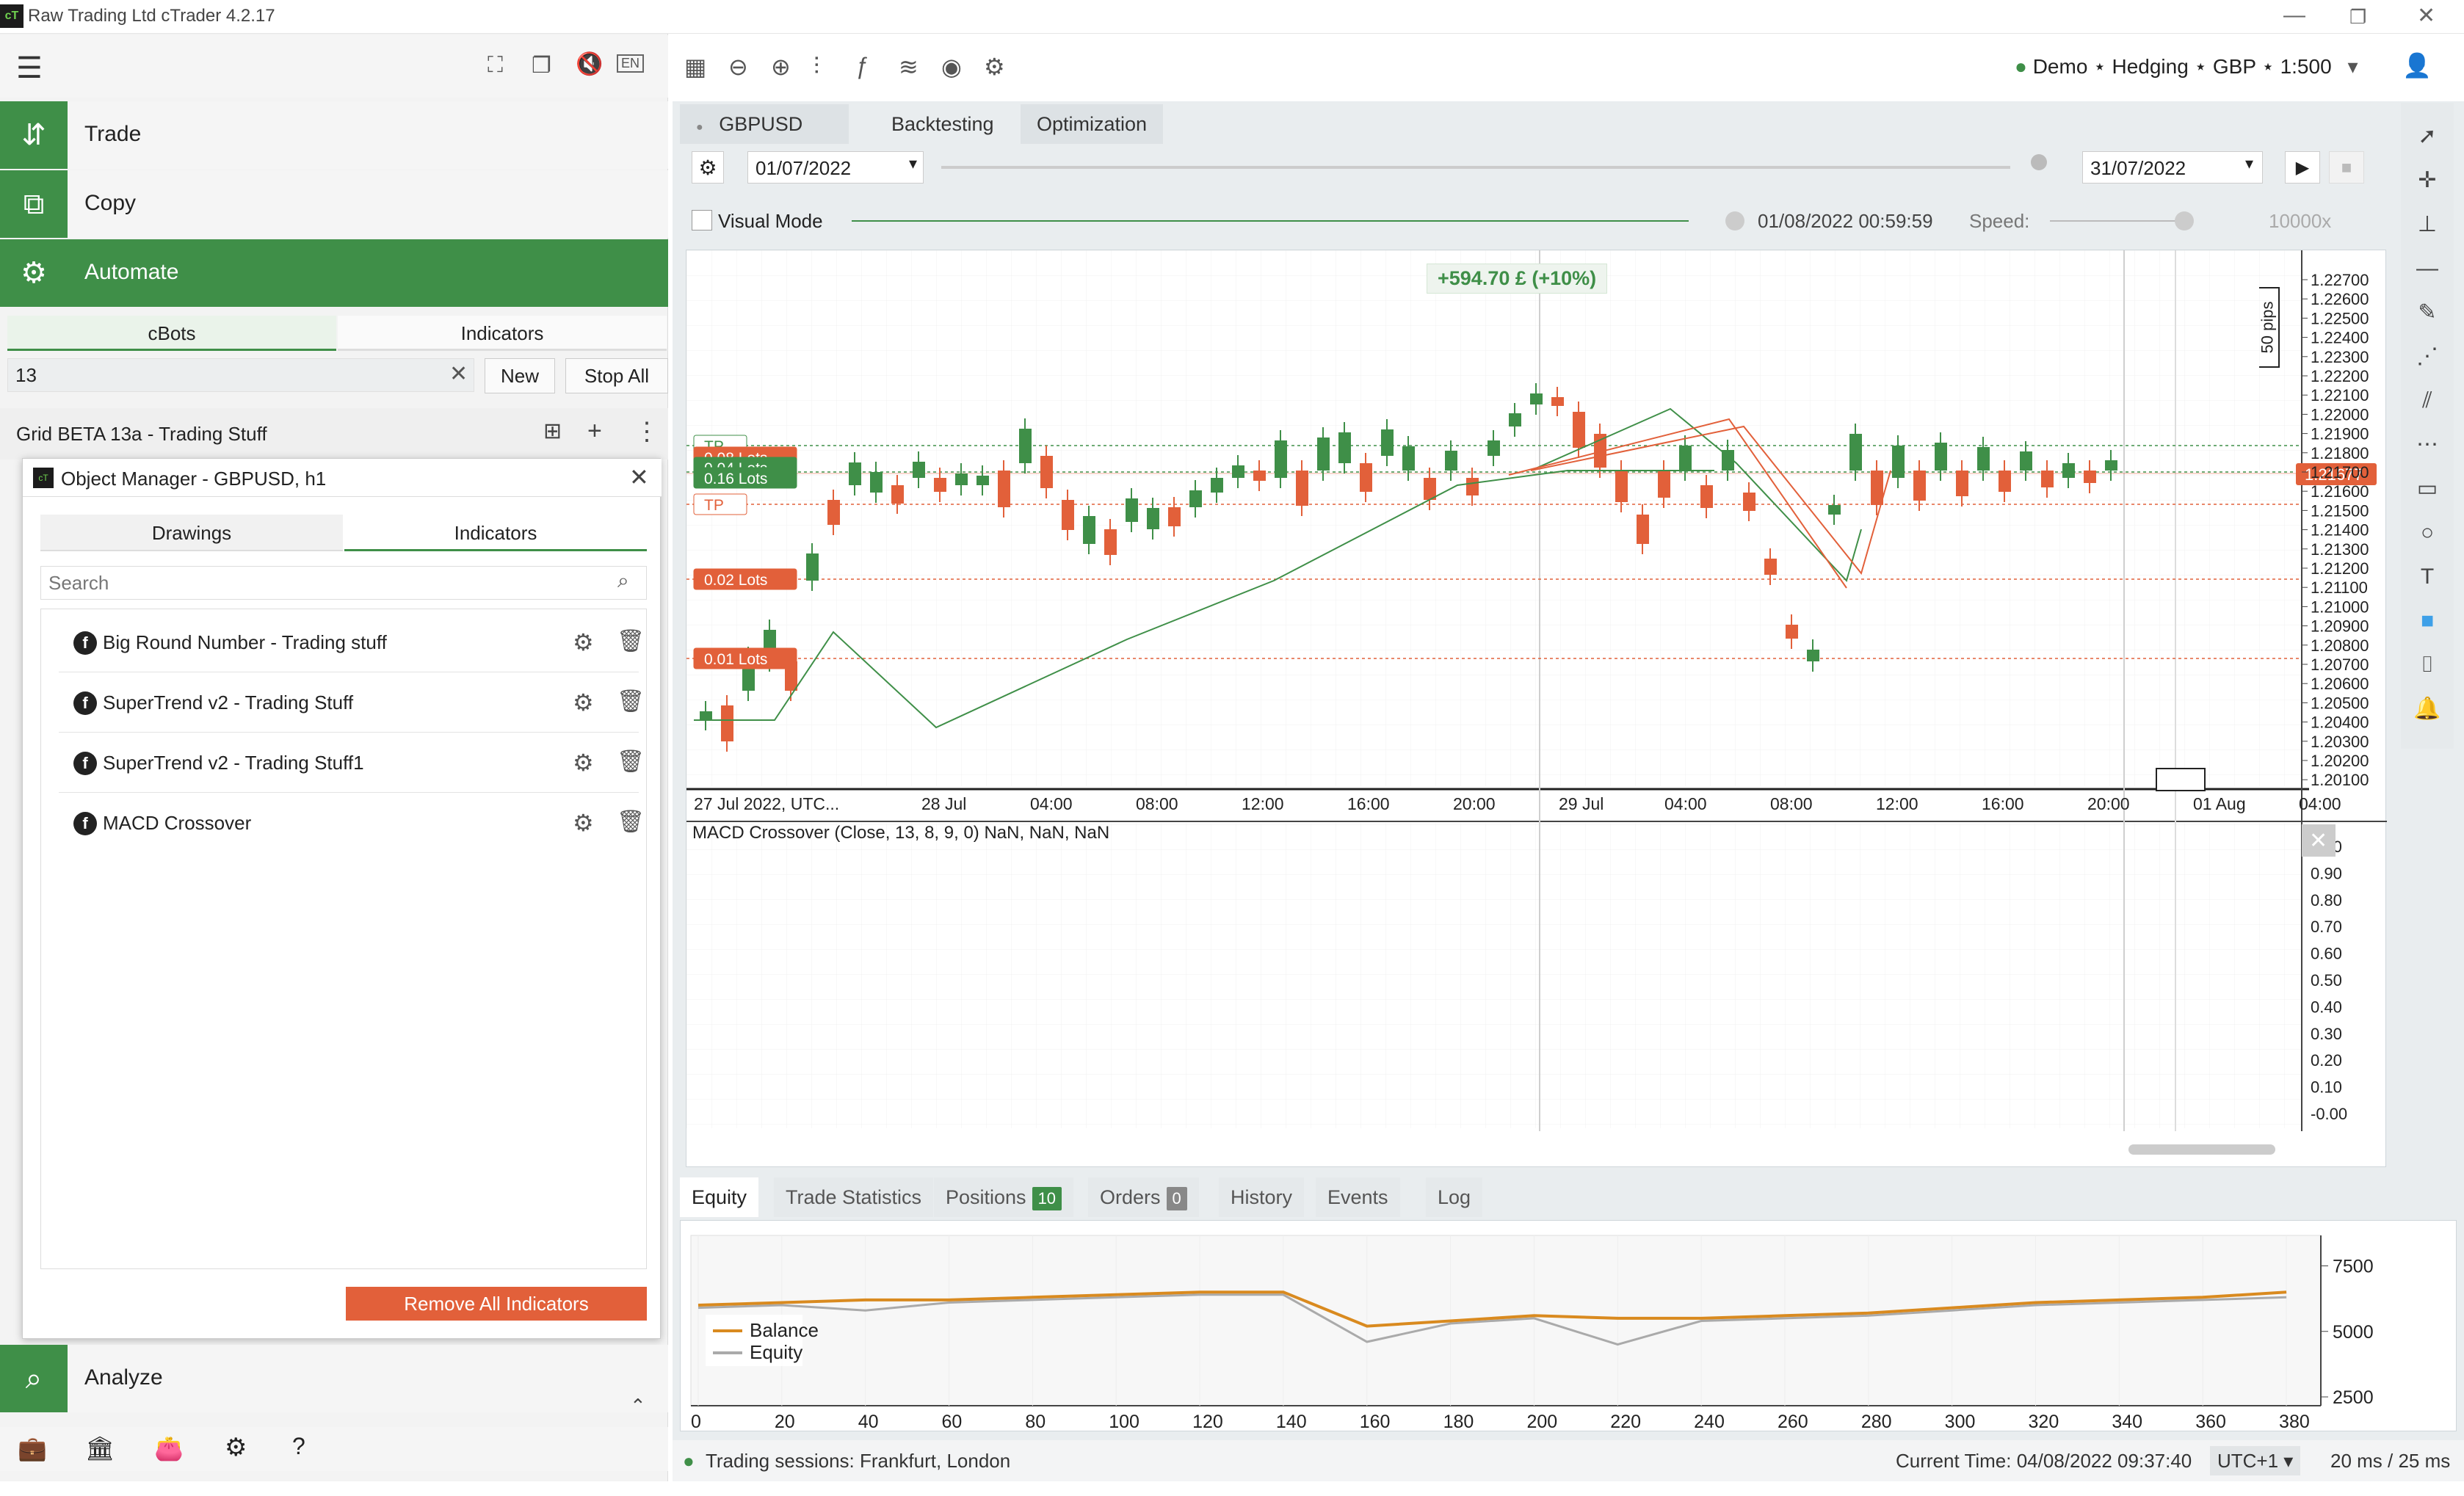 The width and height of the screenshot is (2464, 1496). I want to click on timezone-select: UTC+1 ▾, so click(2255, 1460).